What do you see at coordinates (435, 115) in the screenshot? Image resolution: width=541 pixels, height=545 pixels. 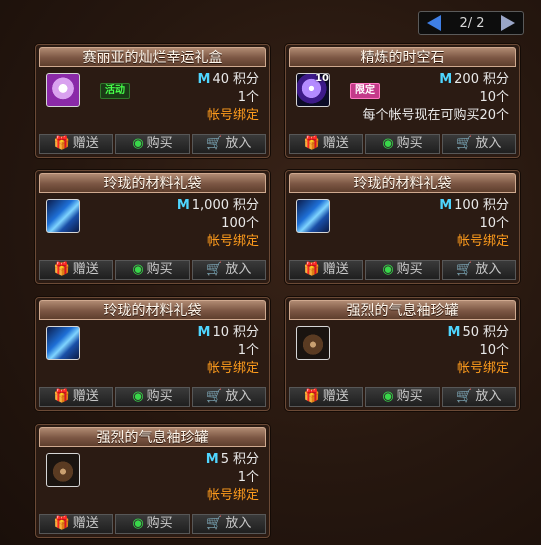 I see `purchase-limit-text: 每个帐号现在可购买20个` at bounding box center [435, 115].